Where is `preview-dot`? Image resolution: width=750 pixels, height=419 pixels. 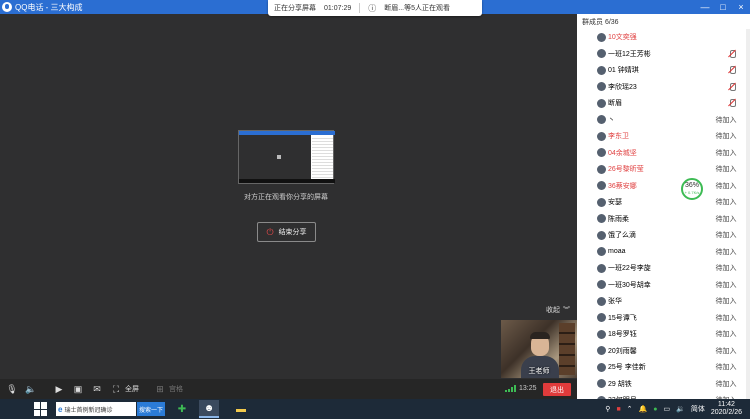
preview-dot is located at coordinates (279, 157).